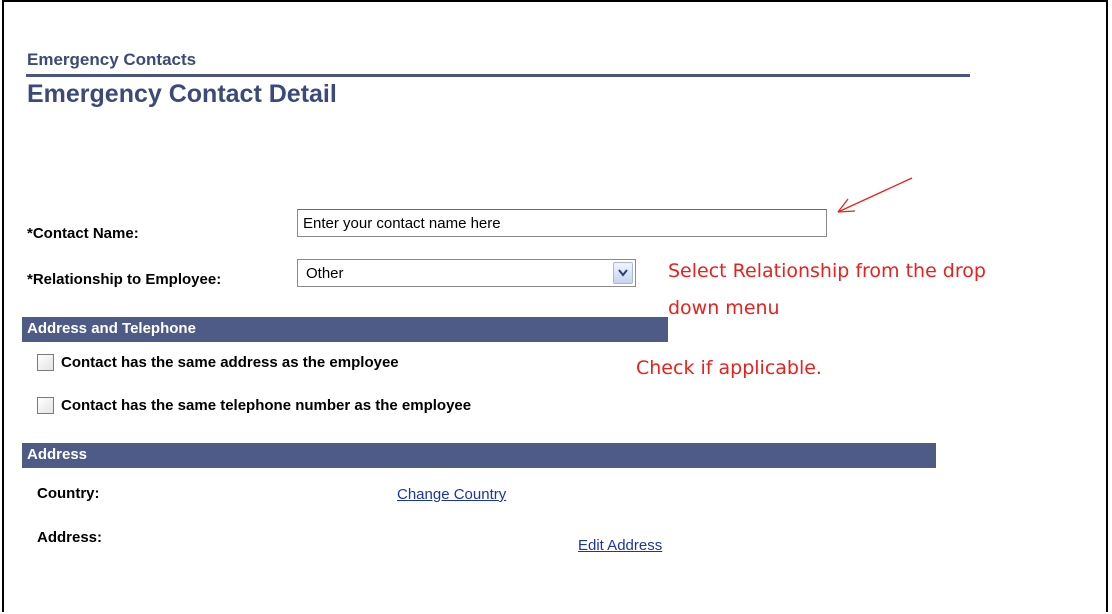  Describe the element at coordinates (498, 75) in the screenshot. I see `title-divider` at that location.